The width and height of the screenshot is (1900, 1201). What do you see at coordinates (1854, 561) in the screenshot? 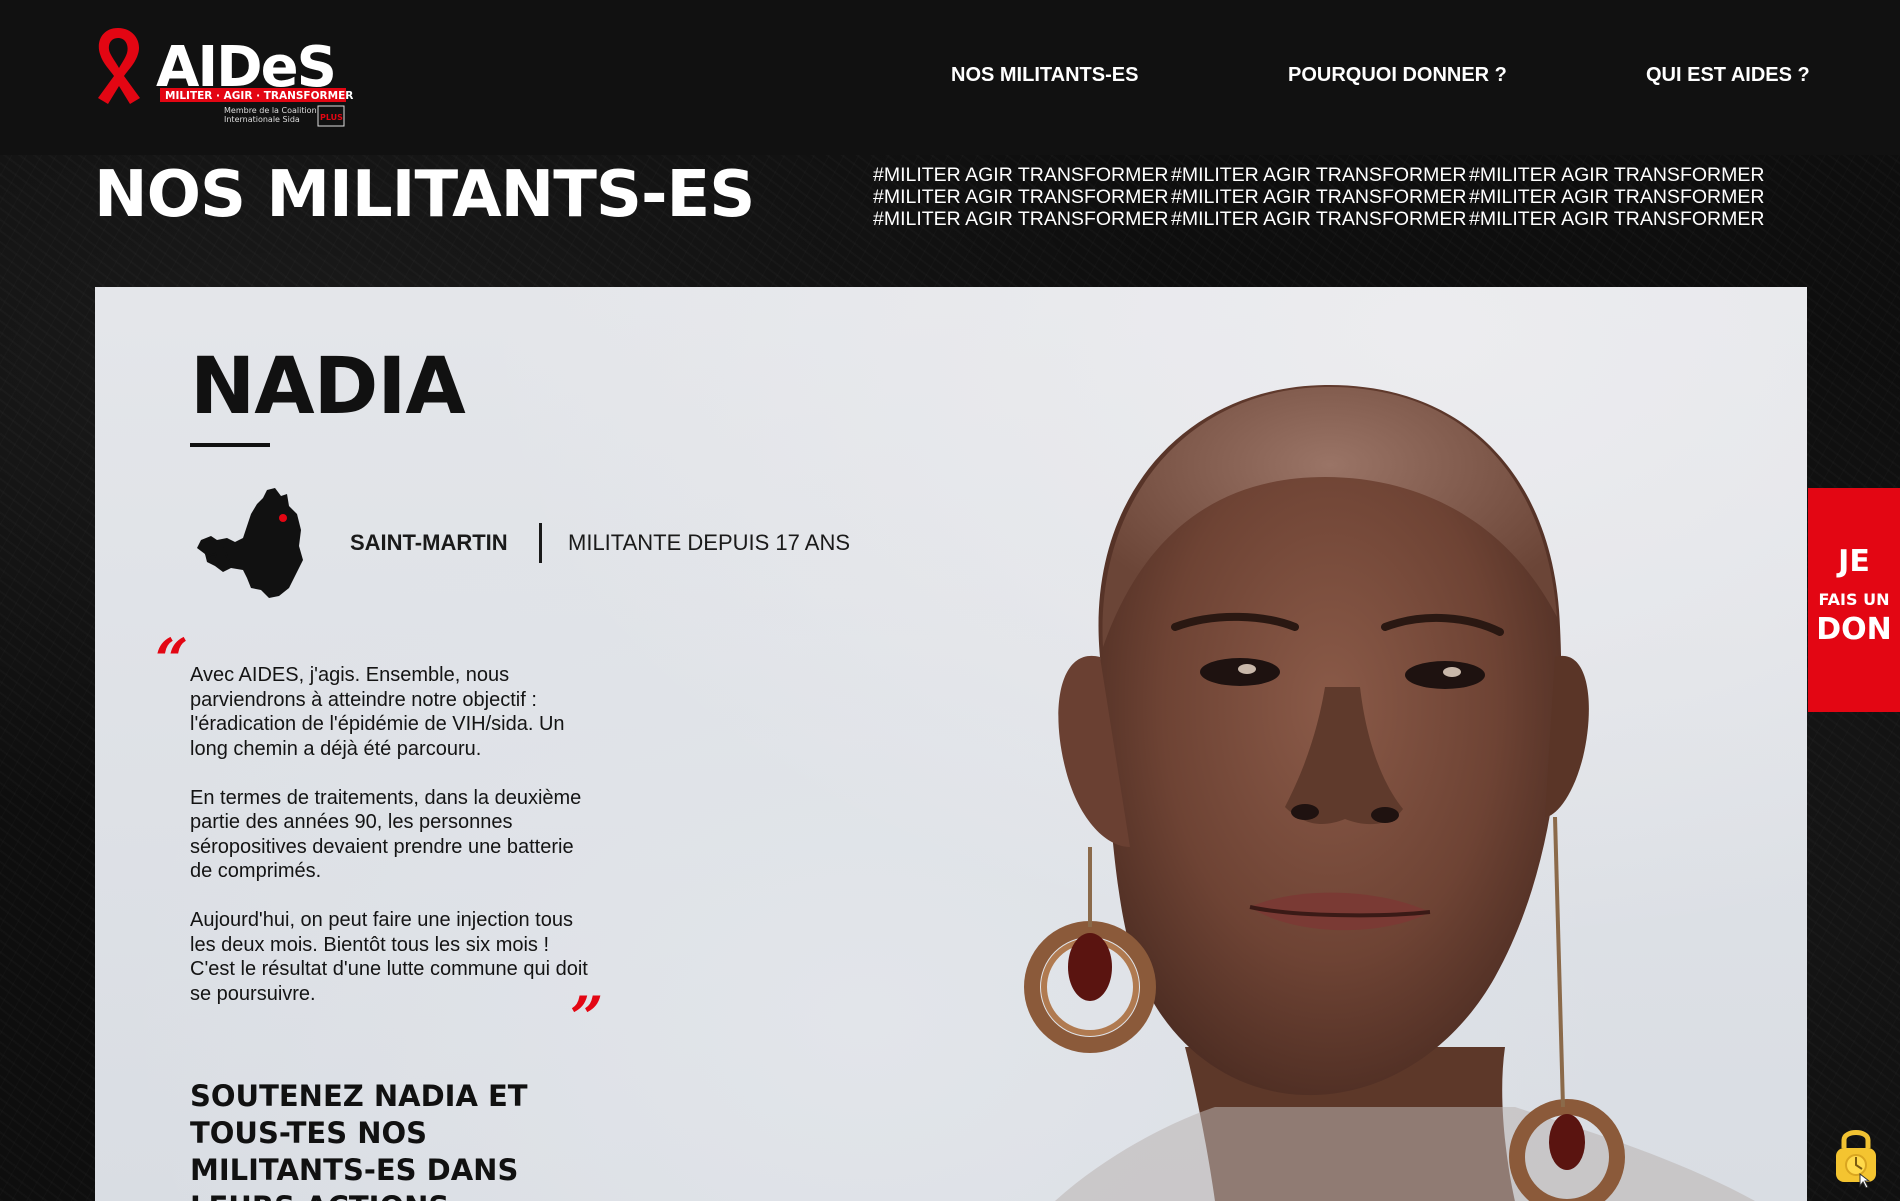
I see `donate-label-line1: JE` at bounding box center [1854, 561].